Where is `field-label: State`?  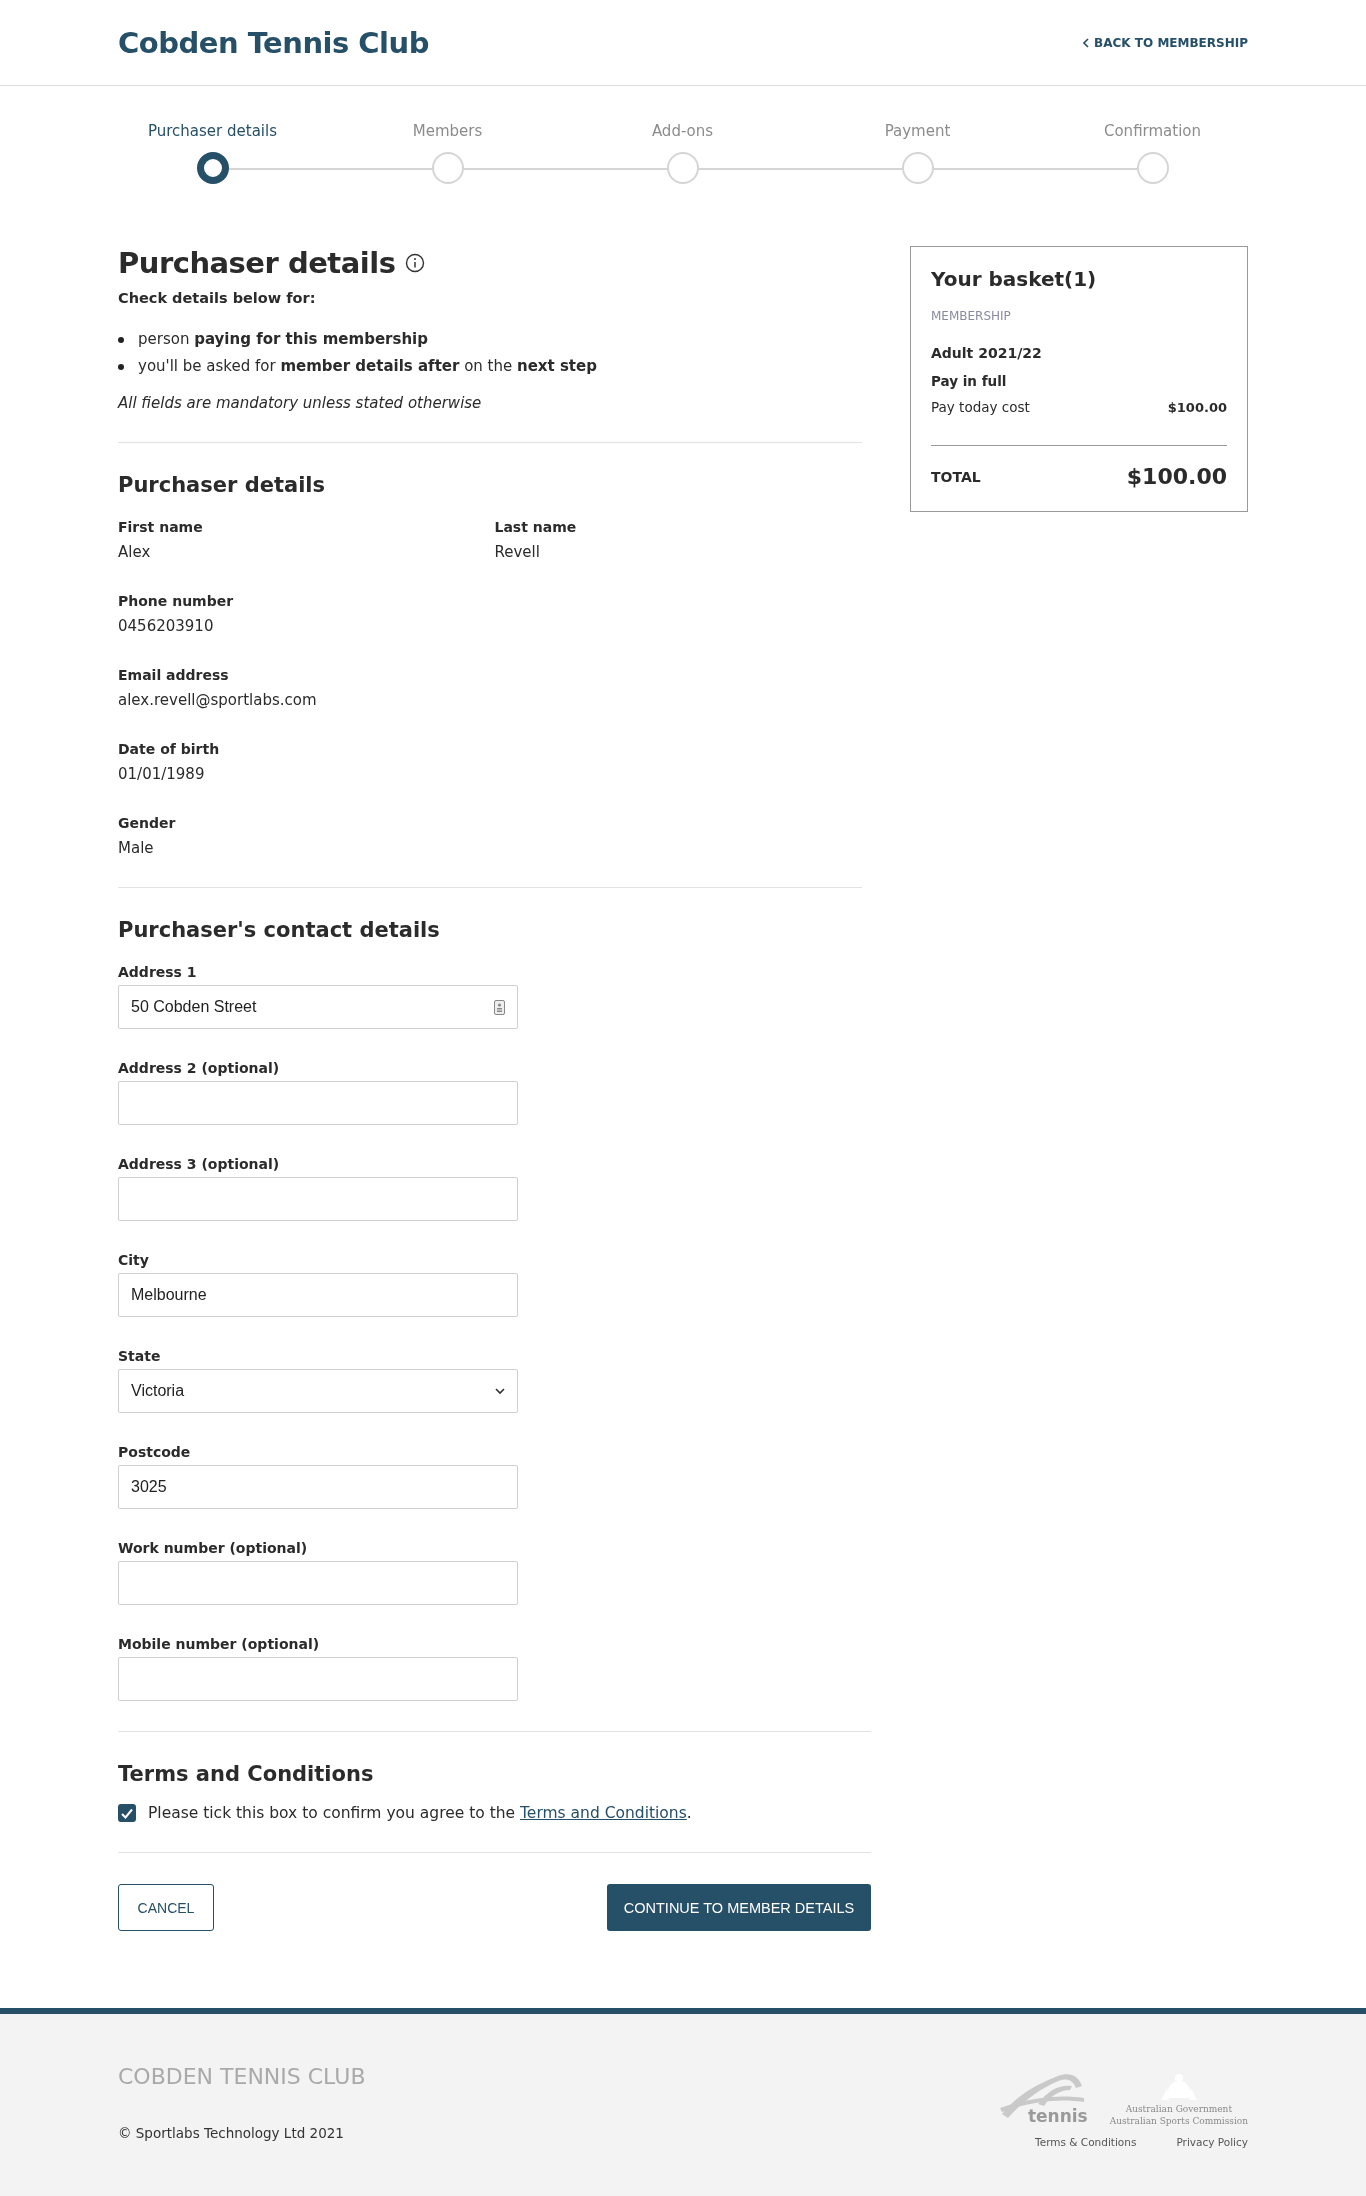
field-label: State is located at coordinates (140, 1356).